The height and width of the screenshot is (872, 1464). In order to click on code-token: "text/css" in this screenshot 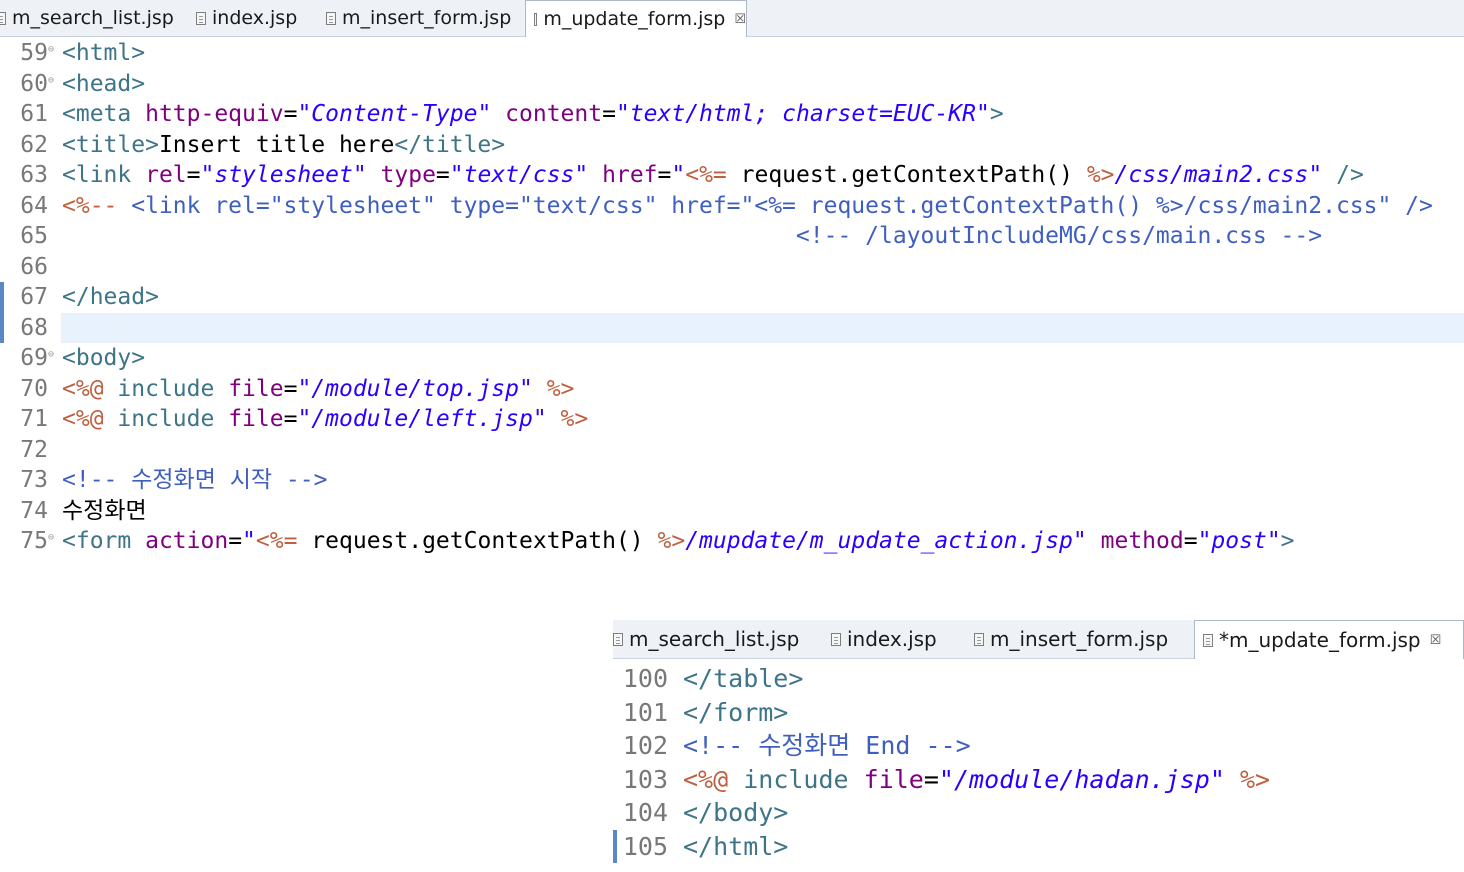, I will do `click(519, 175)`.